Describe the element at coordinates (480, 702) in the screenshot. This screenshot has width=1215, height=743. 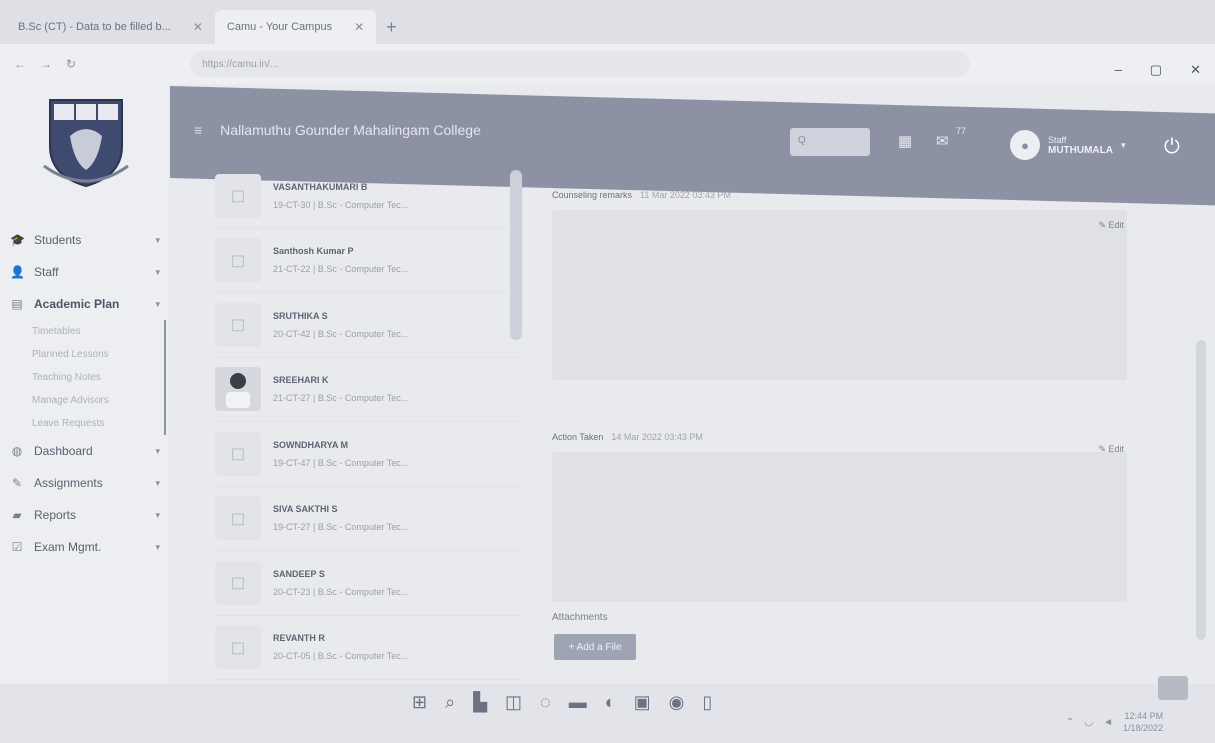
I see `task-view-icon: ▙` at that location.